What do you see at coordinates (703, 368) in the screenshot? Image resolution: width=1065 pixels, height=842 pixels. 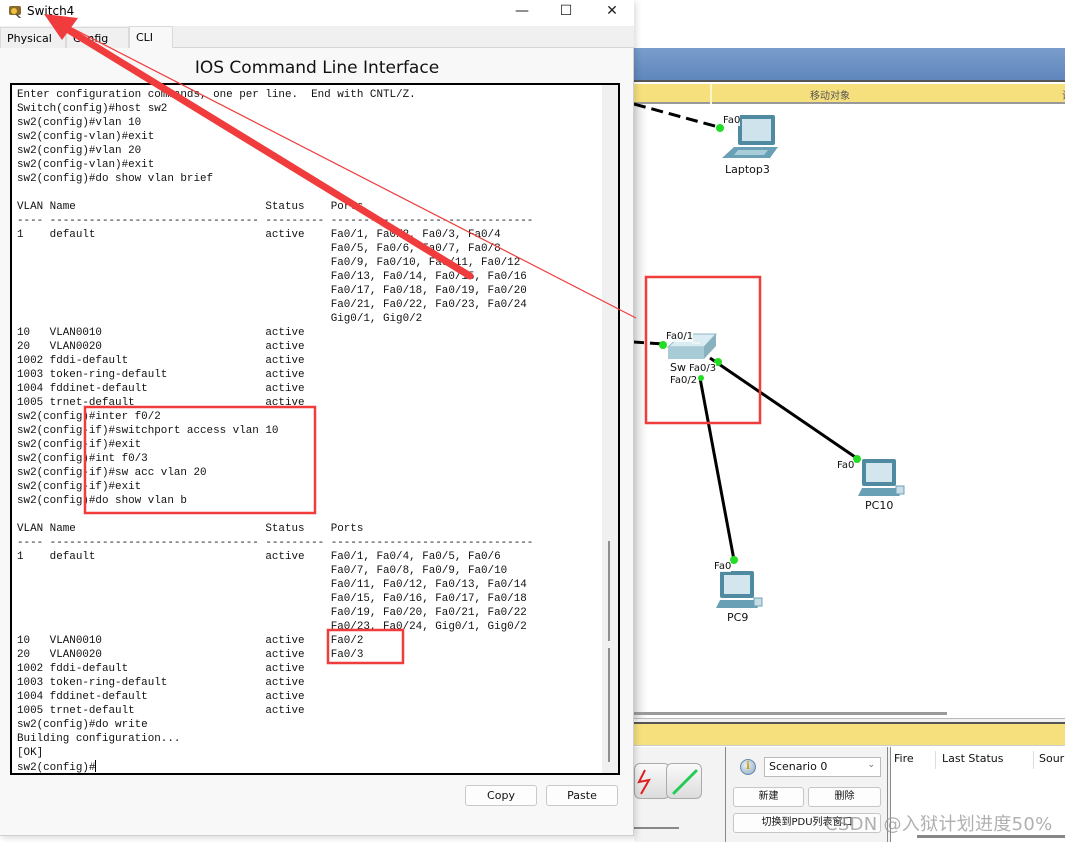 I see `switch-port-fa0-3-label: Fa0/3` at bounding box center [703, 368].